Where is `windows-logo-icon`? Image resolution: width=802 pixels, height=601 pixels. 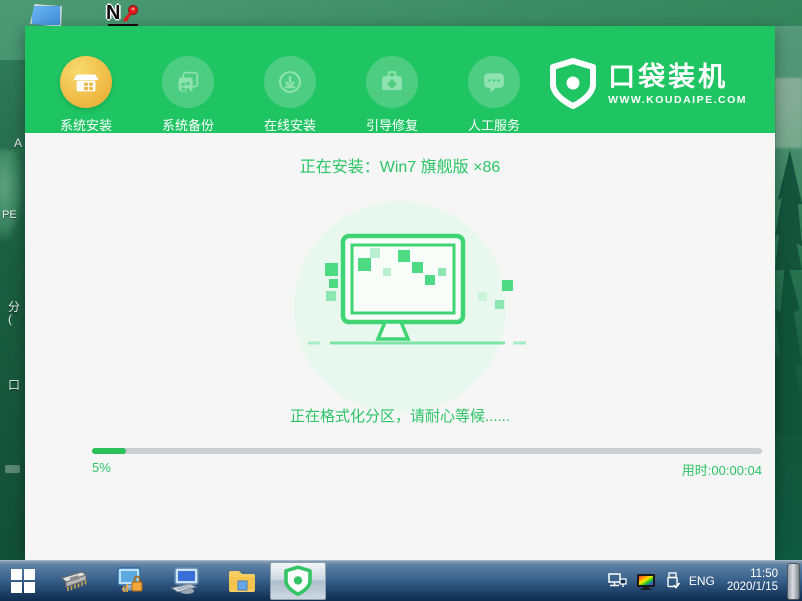 windows-logo-icon is located at coordinates (23, 581).